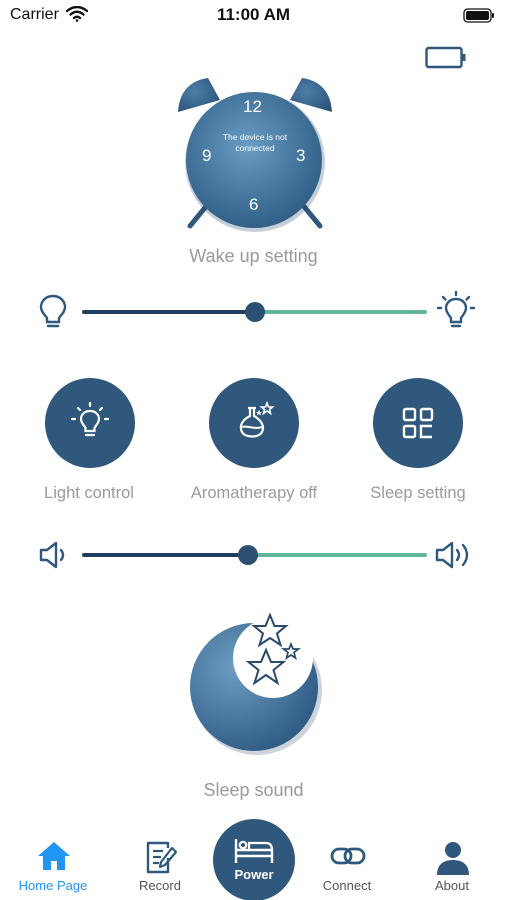 The image size is (507, 900). I want to click on tab-home-label: Home Page, so click(53, 885).